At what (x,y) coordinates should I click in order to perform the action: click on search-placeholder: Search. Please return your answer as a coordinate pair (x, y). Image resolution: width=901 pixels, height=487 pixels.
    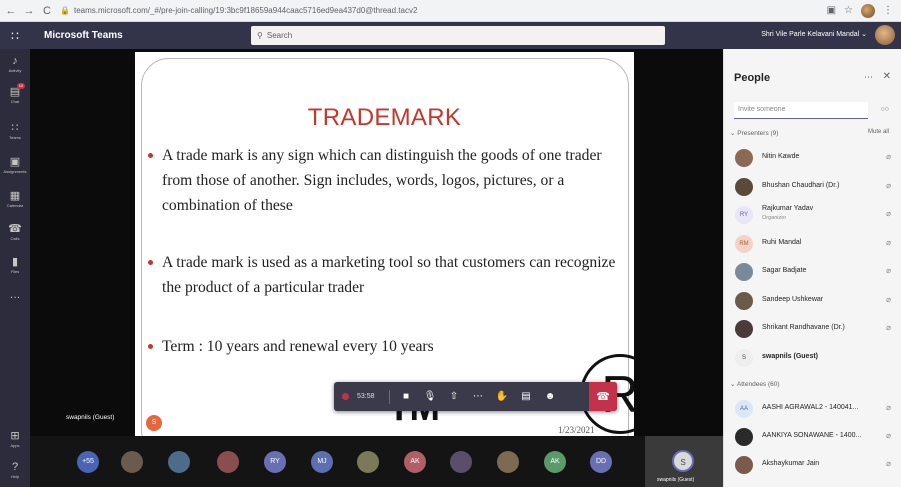
    Looking at the image, I should click on (279, 35).